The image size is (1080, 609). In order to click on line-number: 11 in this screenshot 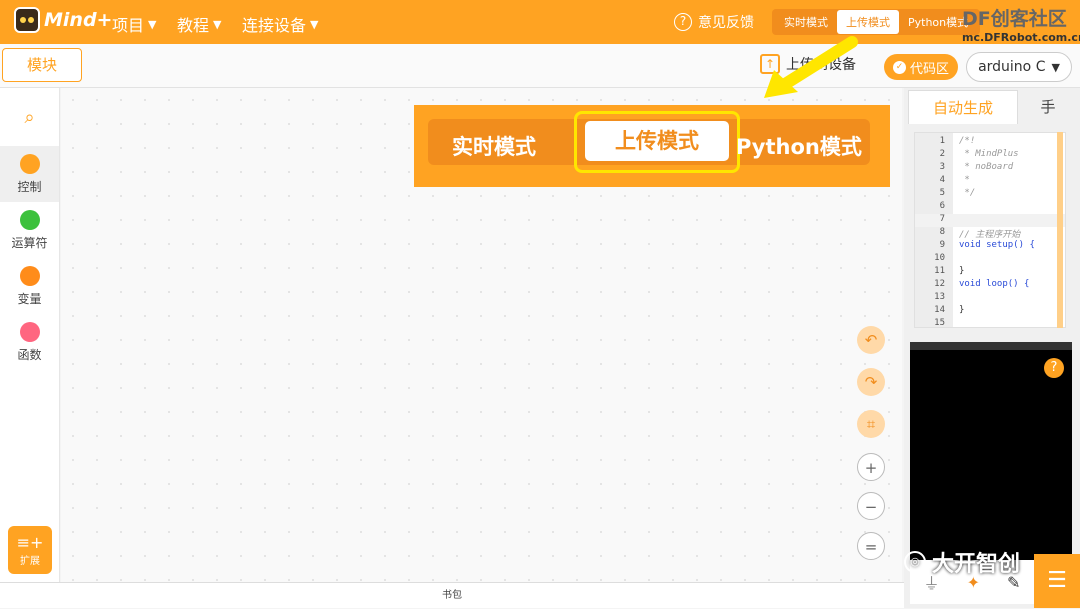, I will do `click(939, 271)`.